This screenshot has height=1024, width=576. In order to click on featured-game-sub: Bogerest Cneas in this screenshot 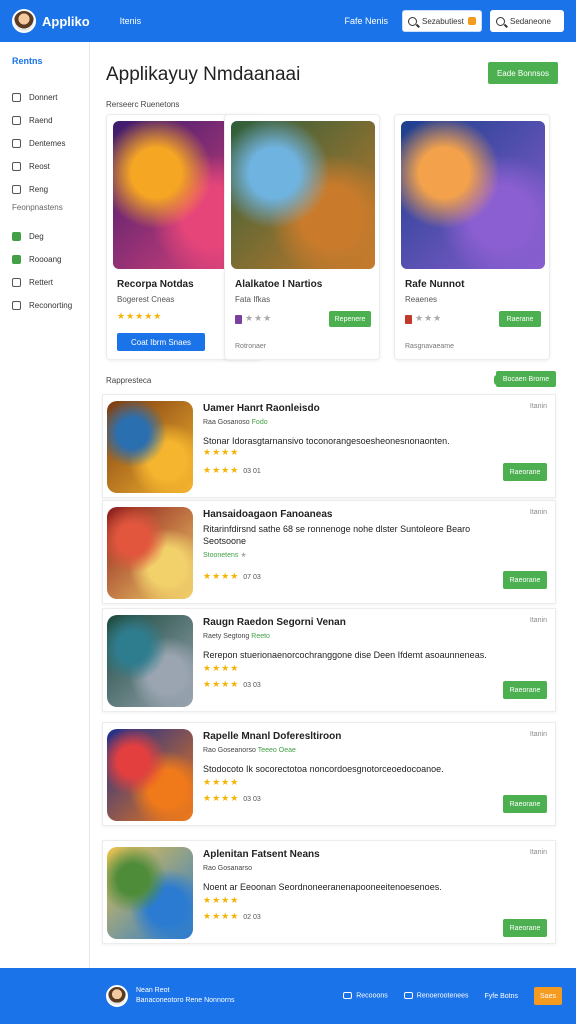, I will do `click(146, 299)`.